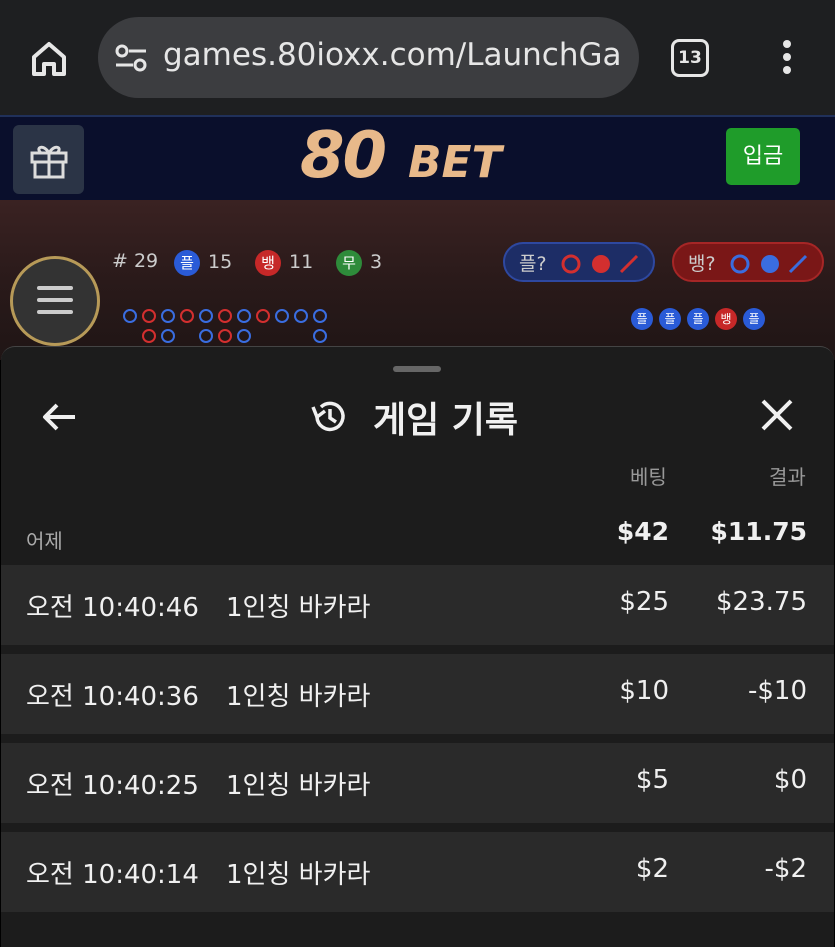 The image size is (835, 947). What do you see at coordinates (131, 58) in the screenshot?
I see `tune-icon` at bounding box center [131, 58].